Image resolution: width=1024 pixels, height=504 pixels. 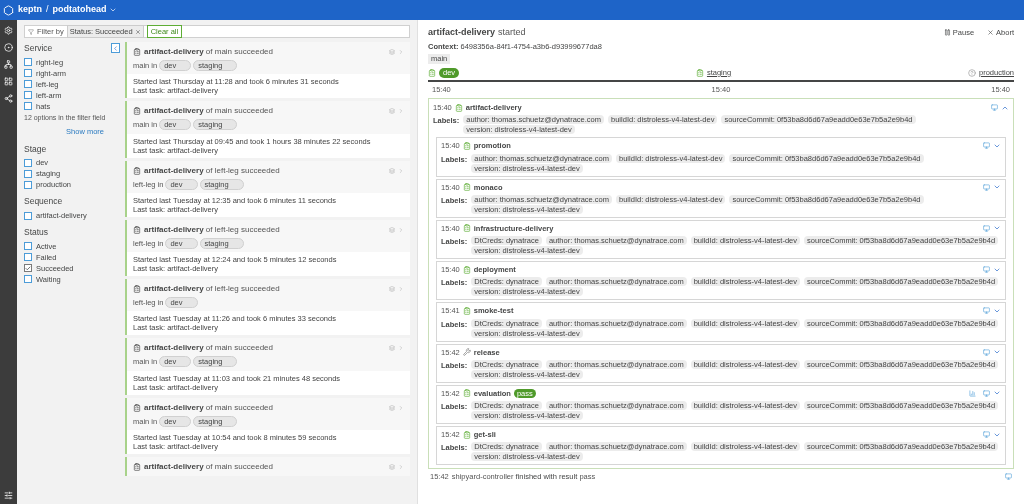 What do you see at coordinates (44, 201) in the screenshot?
I see `filter-group-title: Sequence` at bounding box center [44, 201].